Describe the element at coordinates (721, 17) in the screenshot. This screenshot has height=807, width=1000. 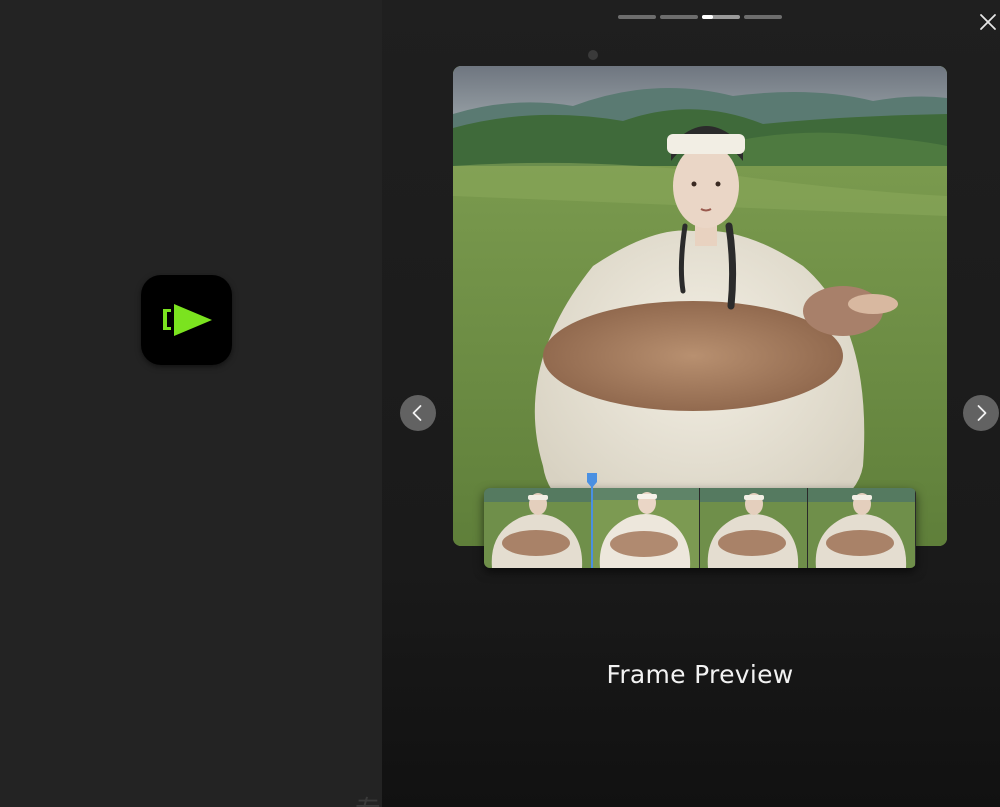
I see `pager-dash-active` at that location.